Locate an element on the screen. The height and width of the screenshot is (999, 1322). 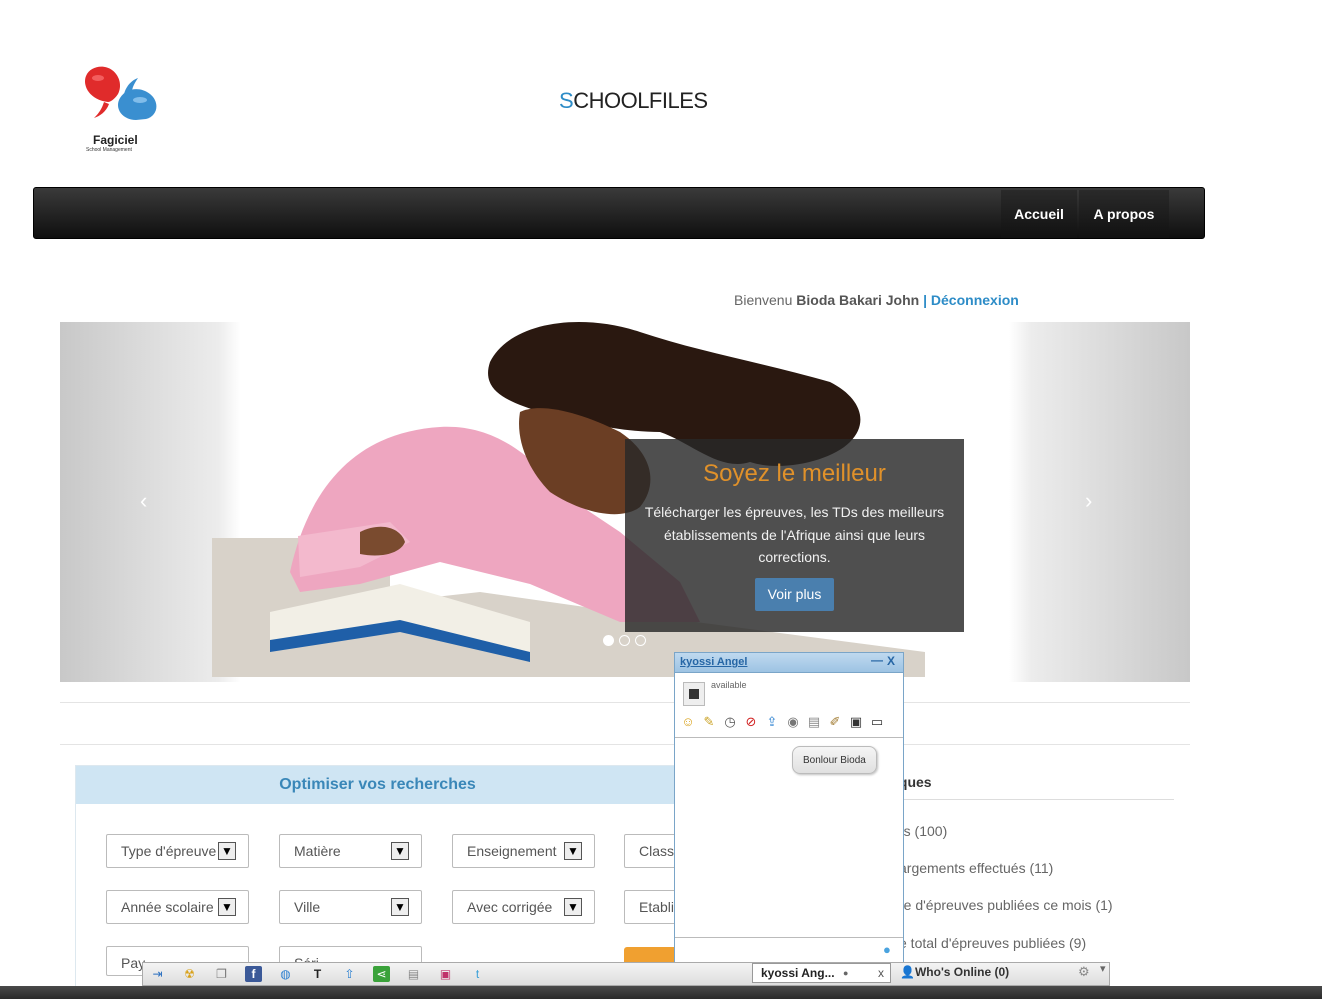
fagiciel-logo: Fagiciel School Management is located at coordinates (121, 110).